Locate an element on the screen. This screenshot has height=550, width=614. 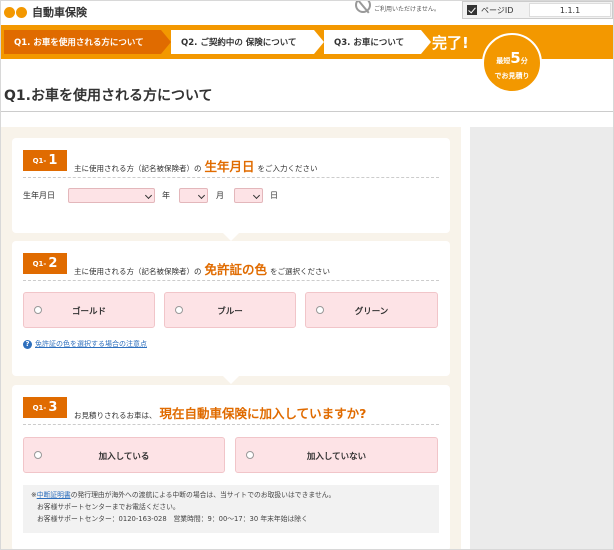
notice-text: ご利用いただけません。 is located at coordinates (407, 9).